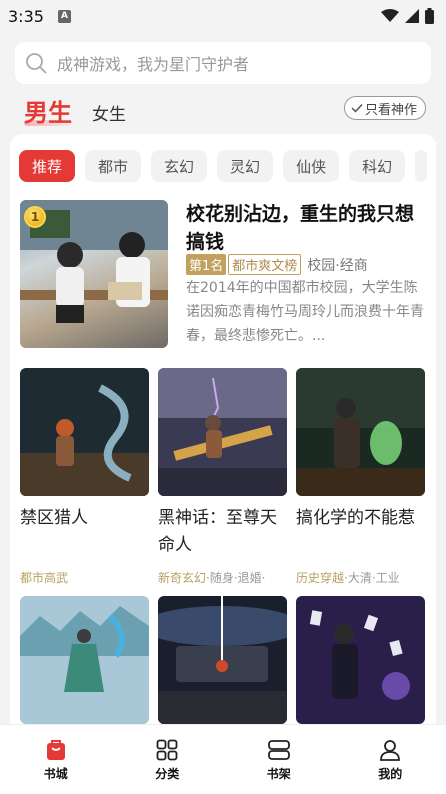  I want to click on only-masterpieces-toggle: 只看神作, so click(384, 108).